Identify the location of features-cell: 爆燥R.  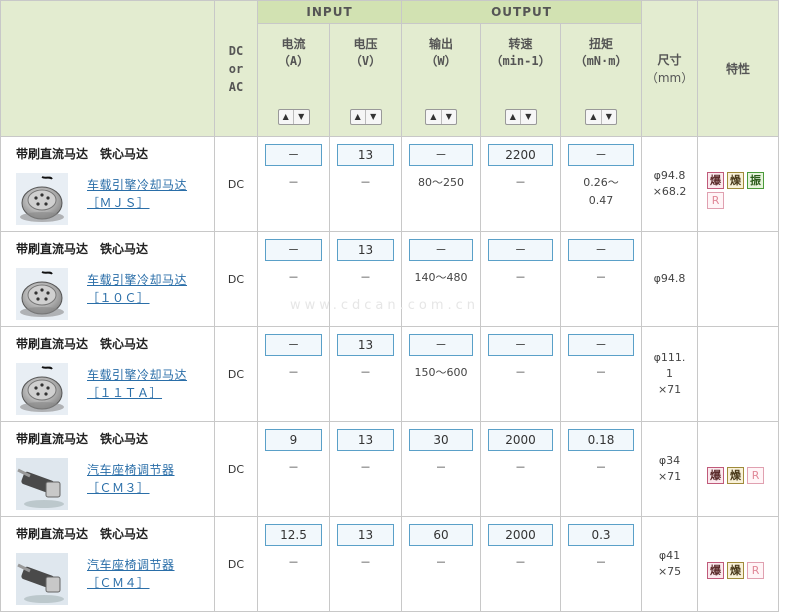
(738, 469).